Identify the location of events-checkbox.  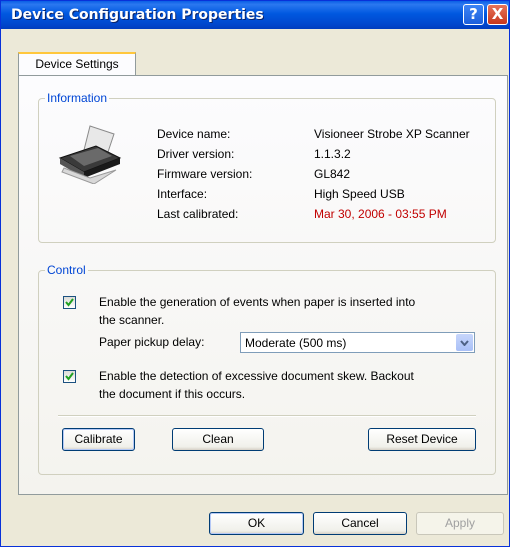
(69, 302).